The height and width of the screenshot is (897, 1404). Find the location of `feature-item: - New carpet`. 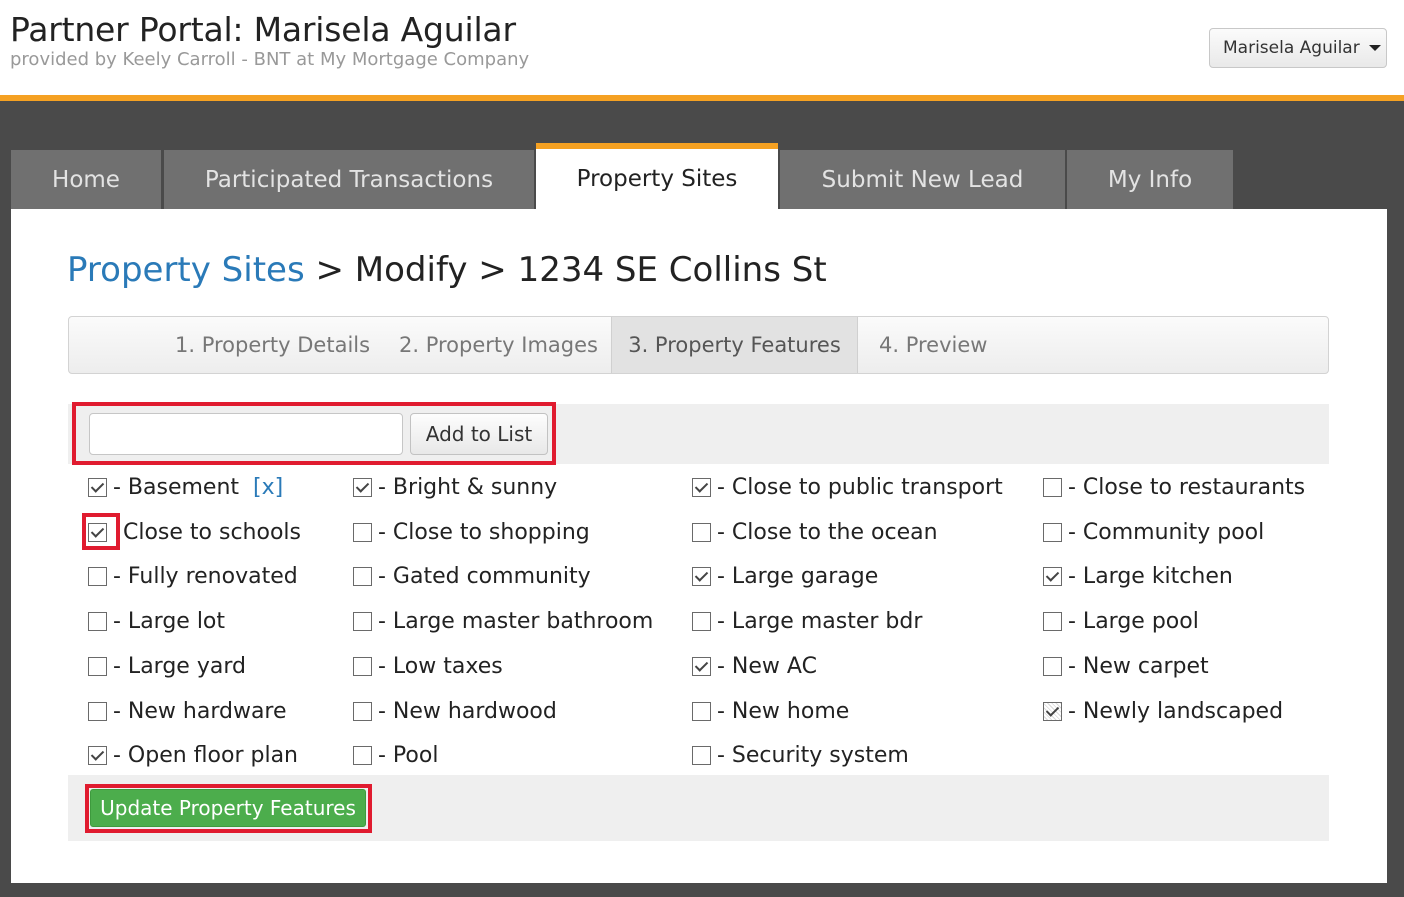

feature-item: - New carpet is located at coordinates (1126, 666).